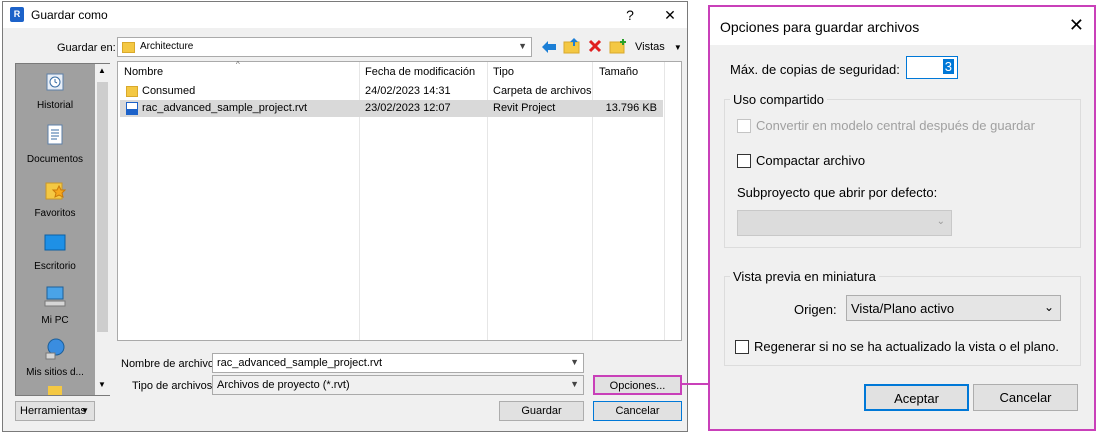 This screenshot has height=436, width=1100. What do you see at coordinates (55, 134) in the screenshot?
I see `documents-icon` at bounding box center [55, 134].